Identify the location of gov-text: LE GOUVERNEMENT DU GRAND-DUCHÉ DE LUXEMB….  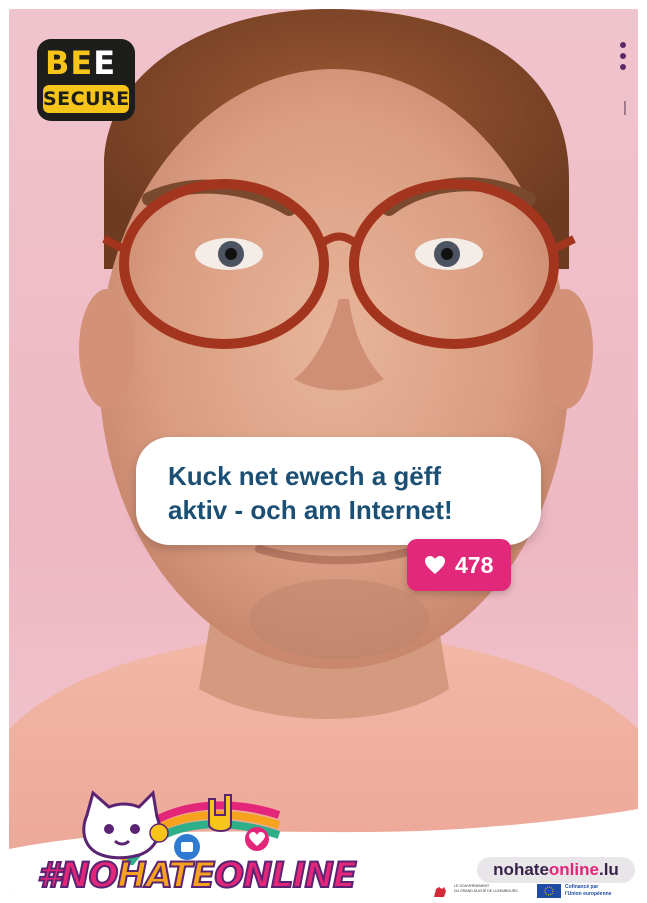
(490, 888).